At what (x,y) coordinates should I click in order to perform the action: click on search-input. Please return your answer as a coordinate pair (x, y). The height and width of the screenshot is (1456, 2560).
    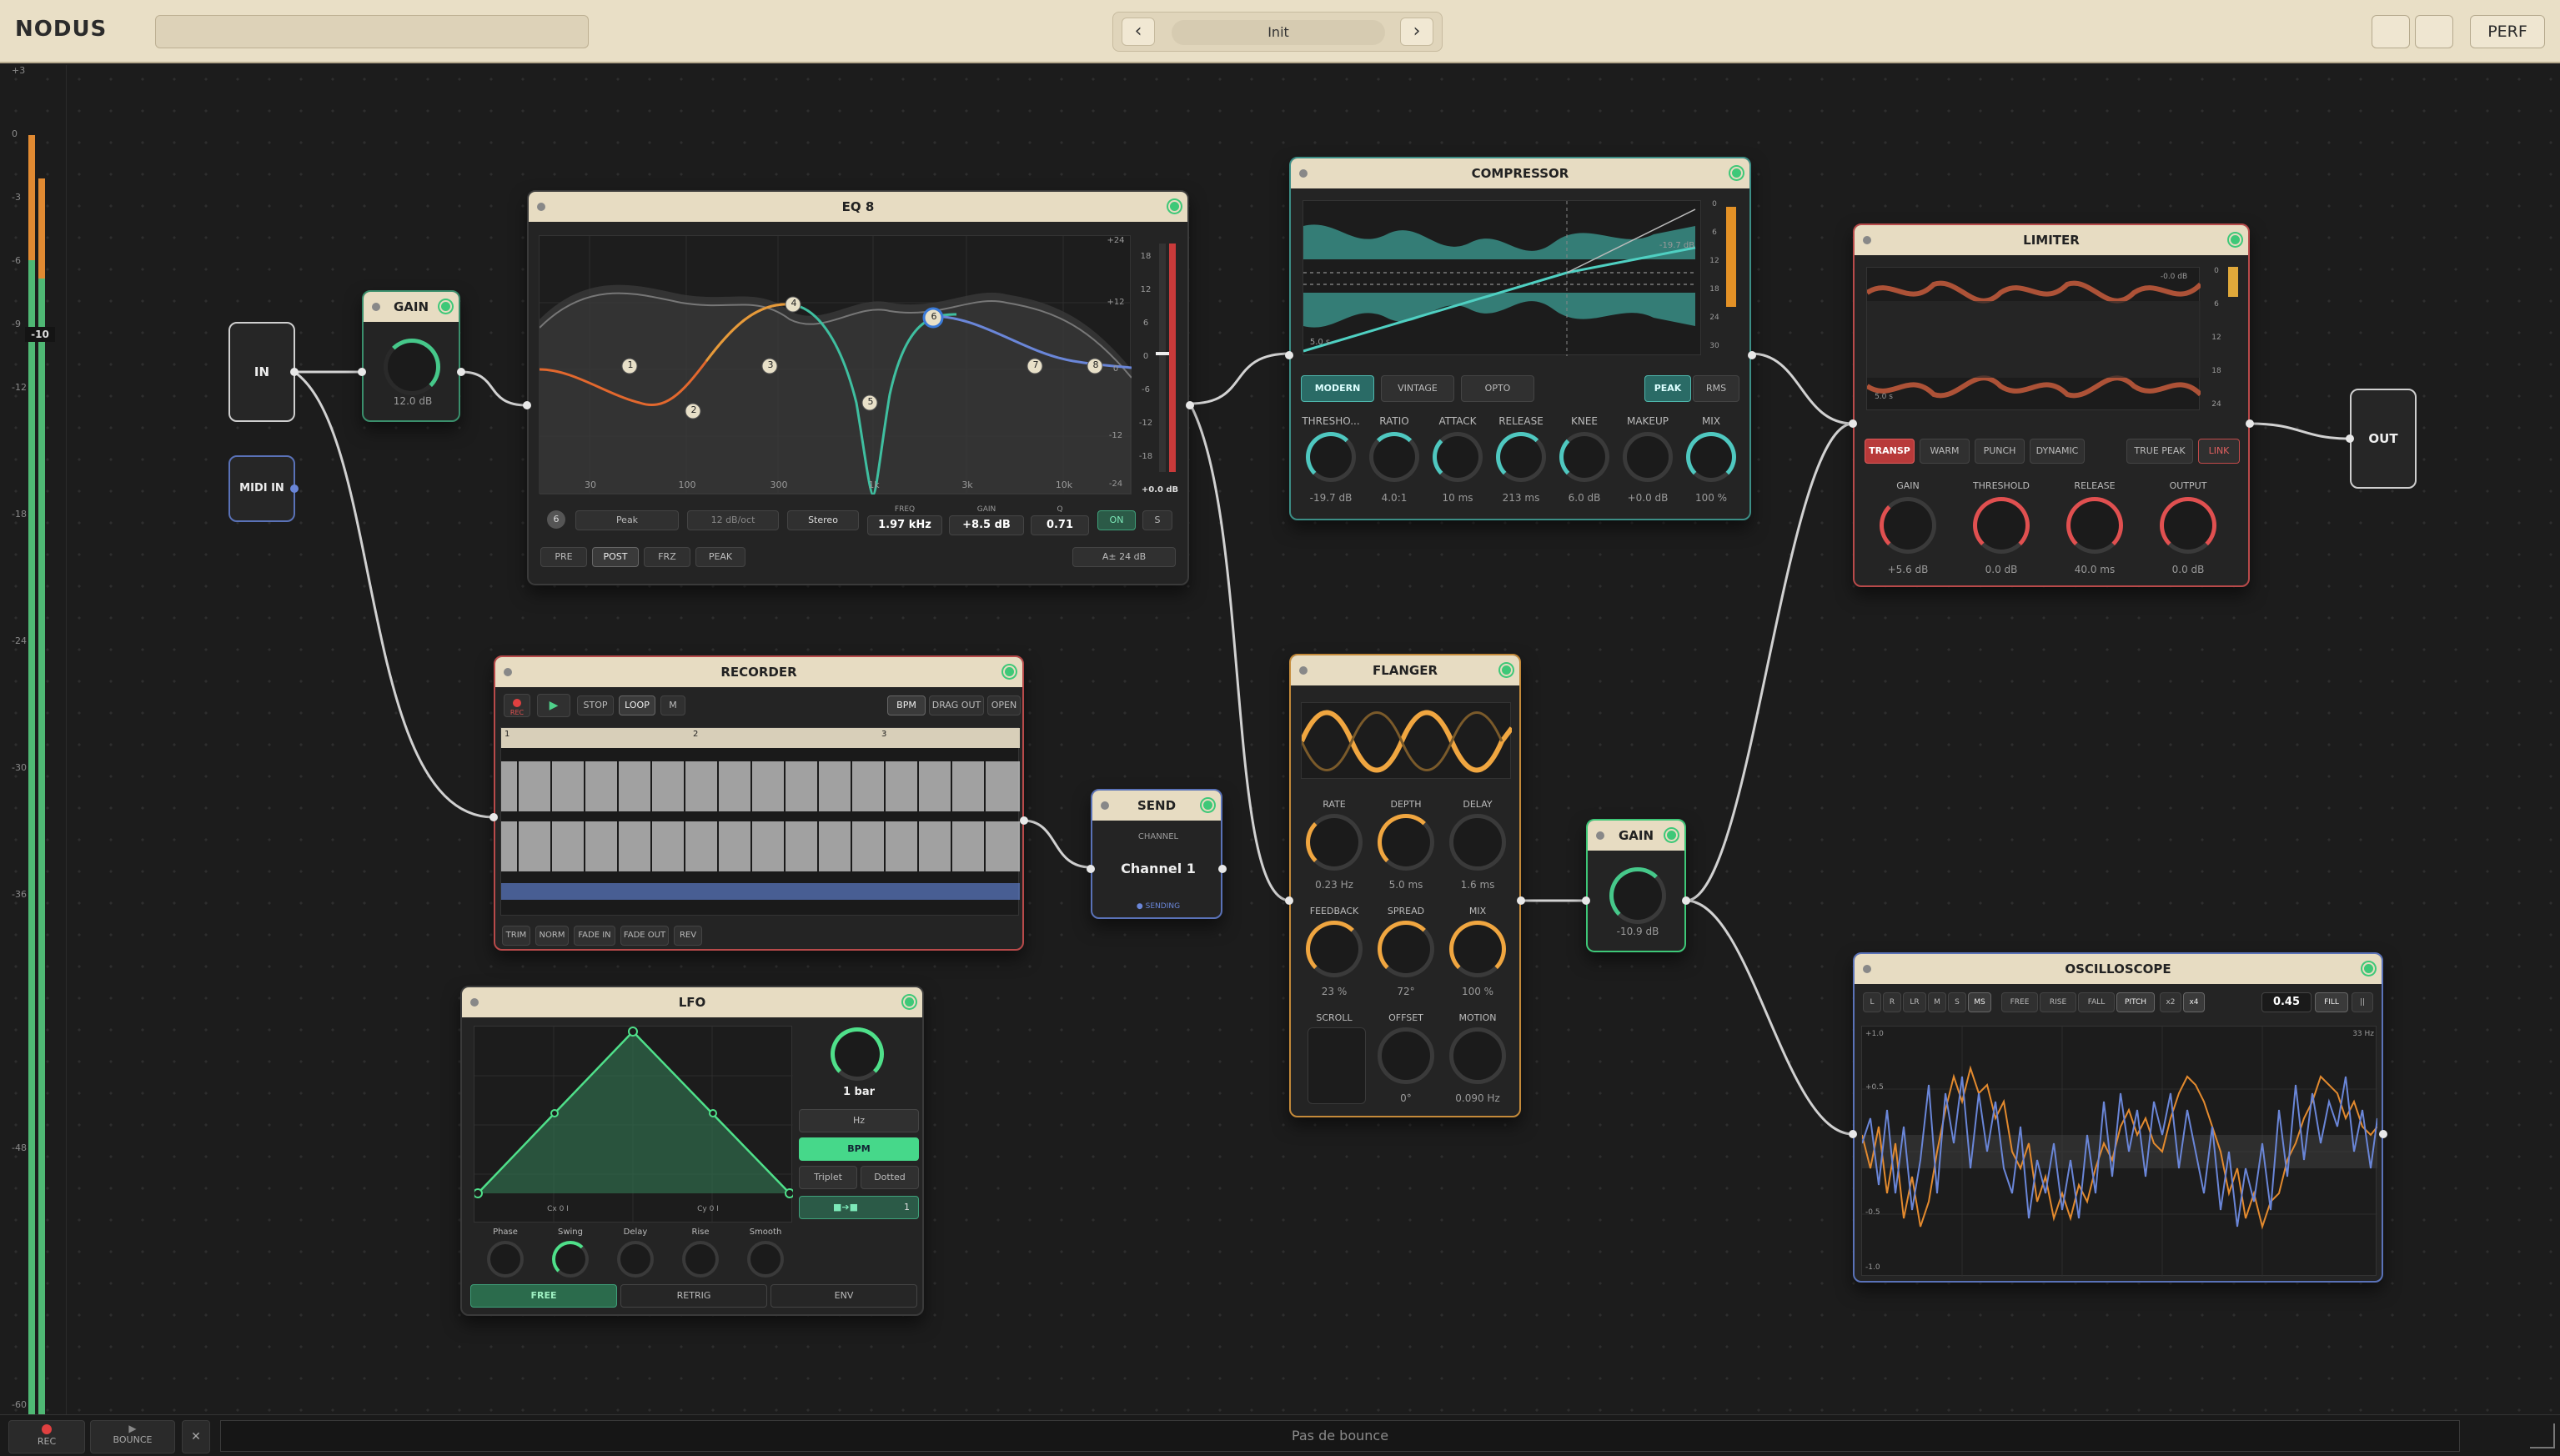
    Looking at the image, I should click on (372, 31).